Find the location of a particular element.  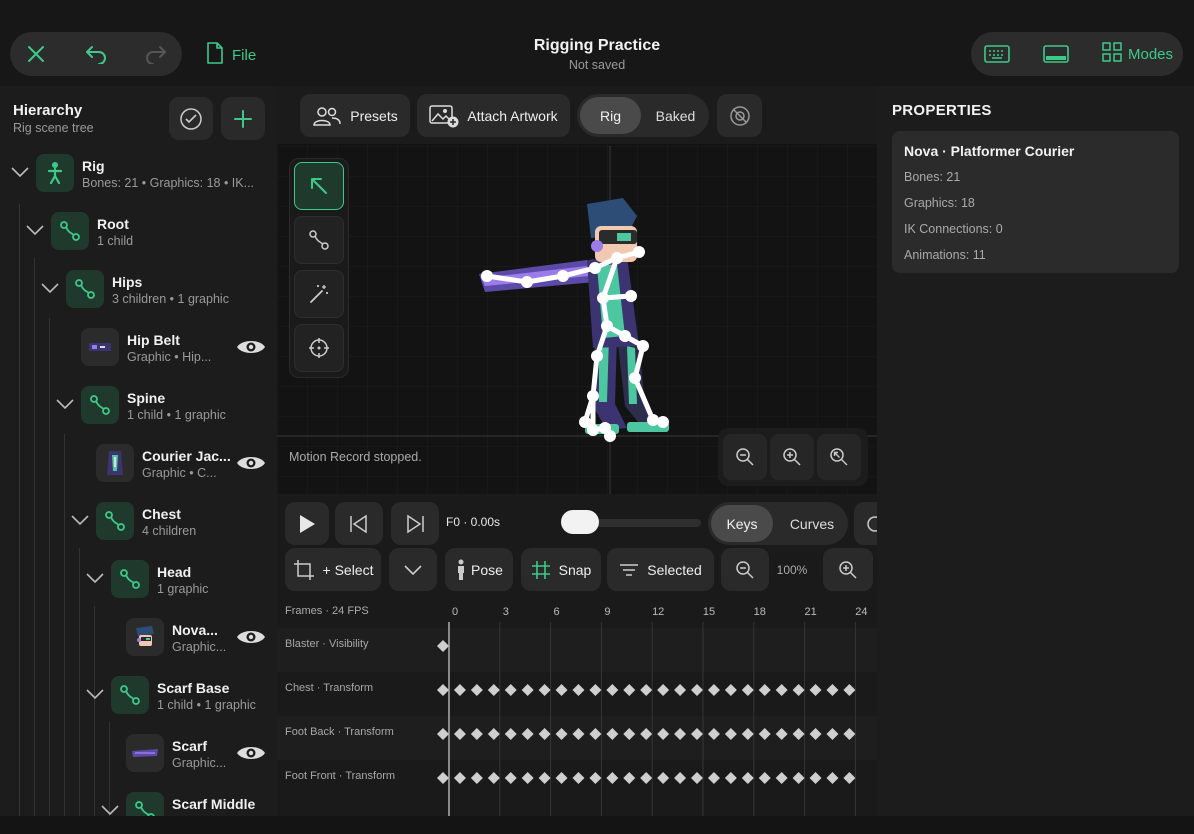

tree-row-scarf-middle: Scarf Middle is located at coordinates (138, 799).